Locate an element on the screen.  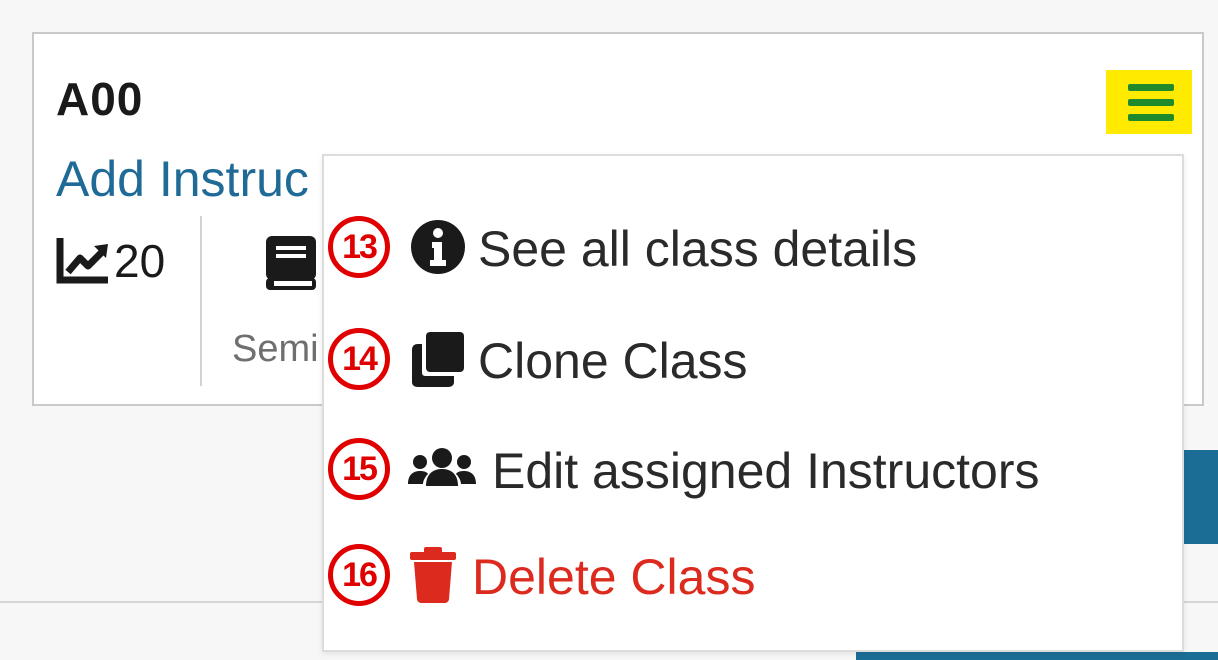
menu-item-clone-class: 14 Clone Class is located at coordinates (753, 353).